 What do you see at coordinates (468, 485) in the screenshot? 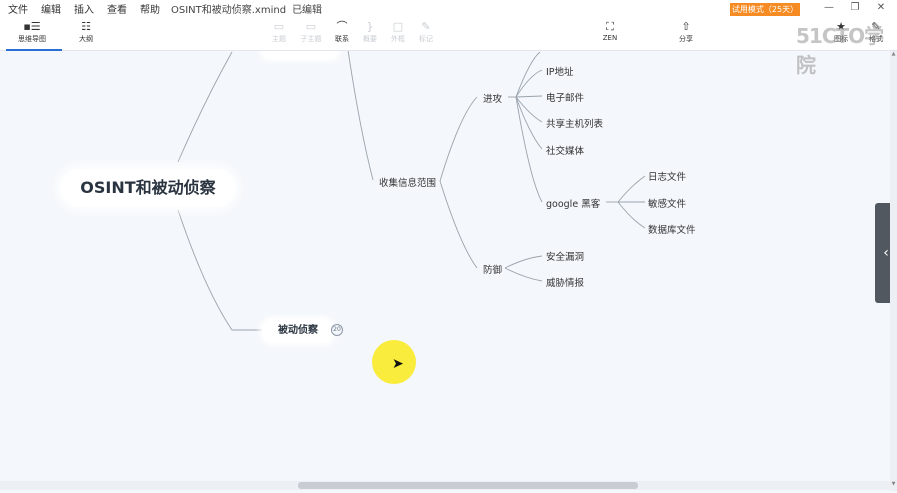
I see `horizontal-scroll-thumb` at bounding box center [468, 485].